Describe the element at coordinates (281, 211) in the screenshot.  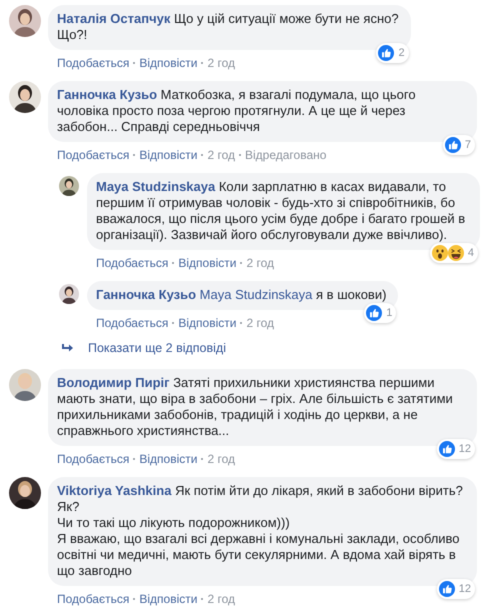
I see `comment-text: Maya Studzinskaya Коли зарплатню в касах видавали, то першим її отримував чоловік - будь-хто зі співробітників, бо вважалося, що після цього усім буде добре і багато грошей в організації). Зазвичай його обслуговували дуже ввічливо).` at that location.